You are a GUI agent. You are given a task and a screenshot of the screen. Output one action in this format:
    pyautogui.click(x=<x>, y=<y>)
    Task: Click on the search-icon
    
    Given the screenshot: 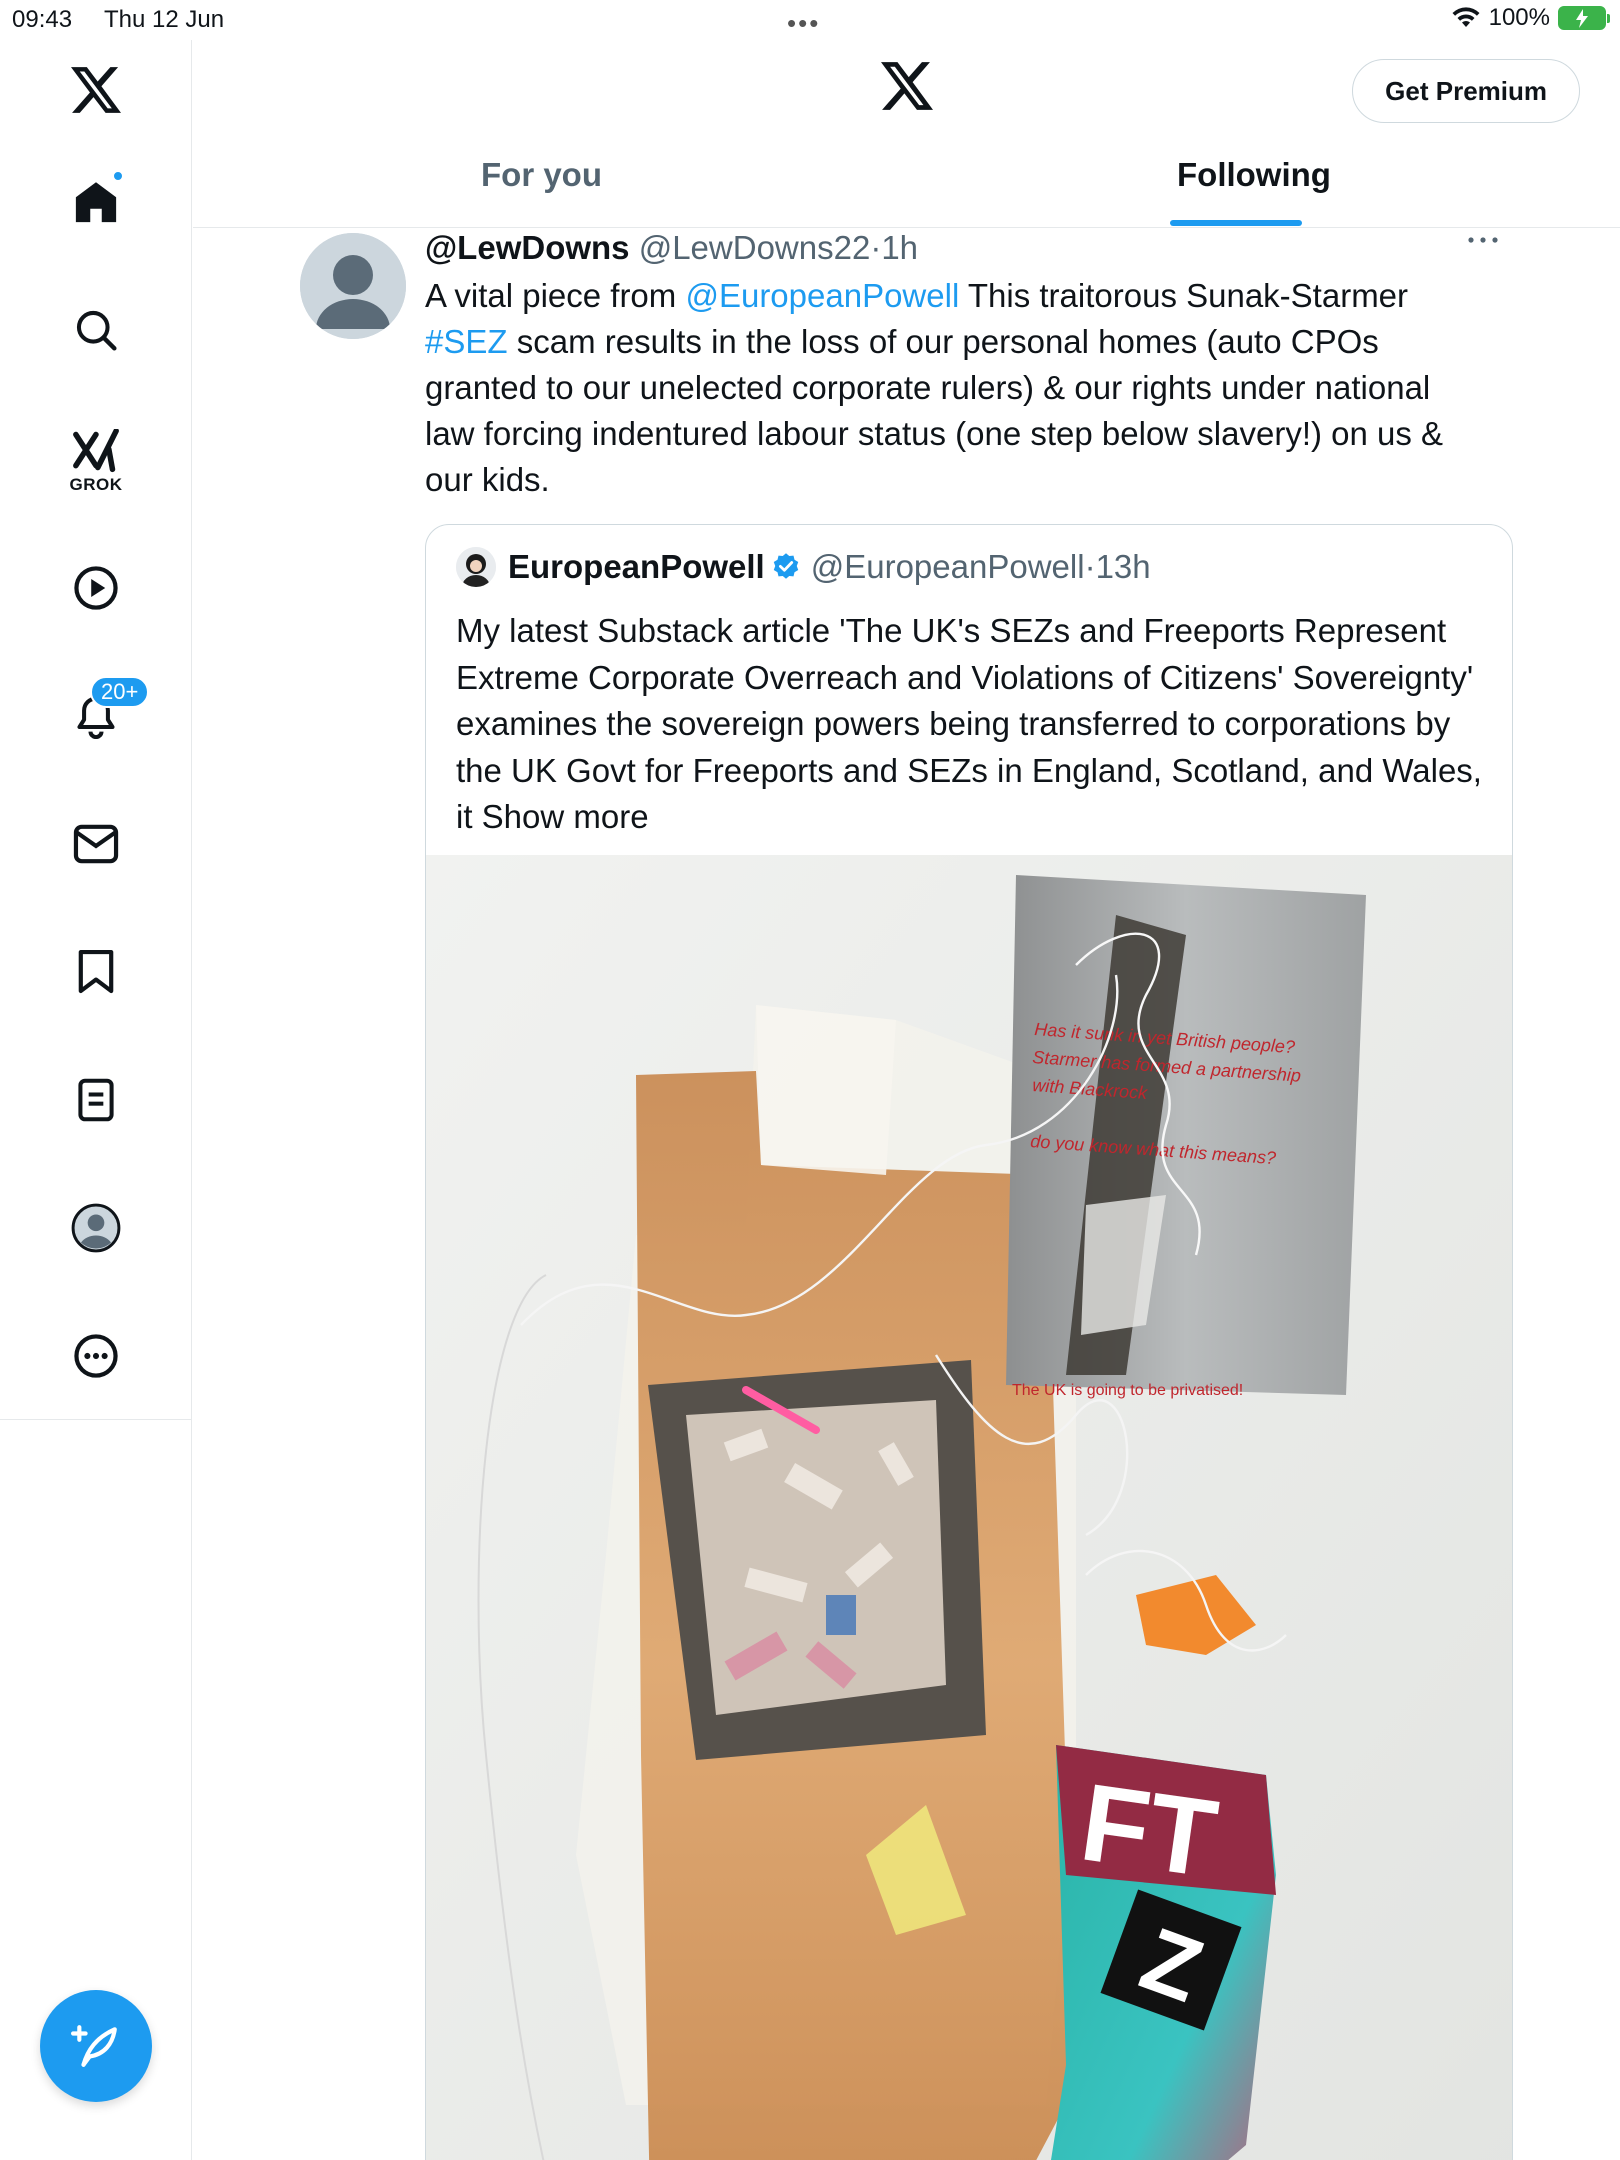 What is the action you would take?
    pyautogui.click(x=96, y=330)
    